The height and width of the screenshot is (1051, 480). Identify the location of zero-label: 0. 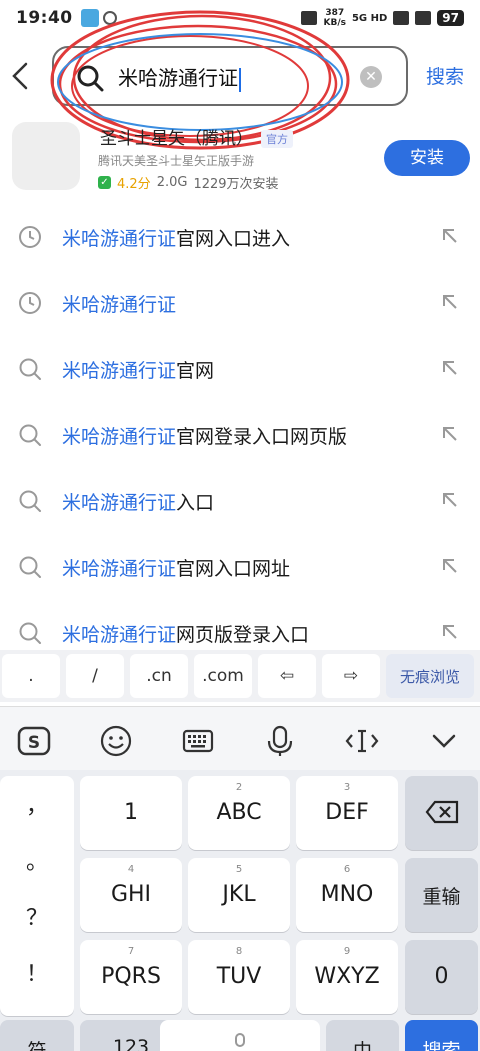
(441, 976).